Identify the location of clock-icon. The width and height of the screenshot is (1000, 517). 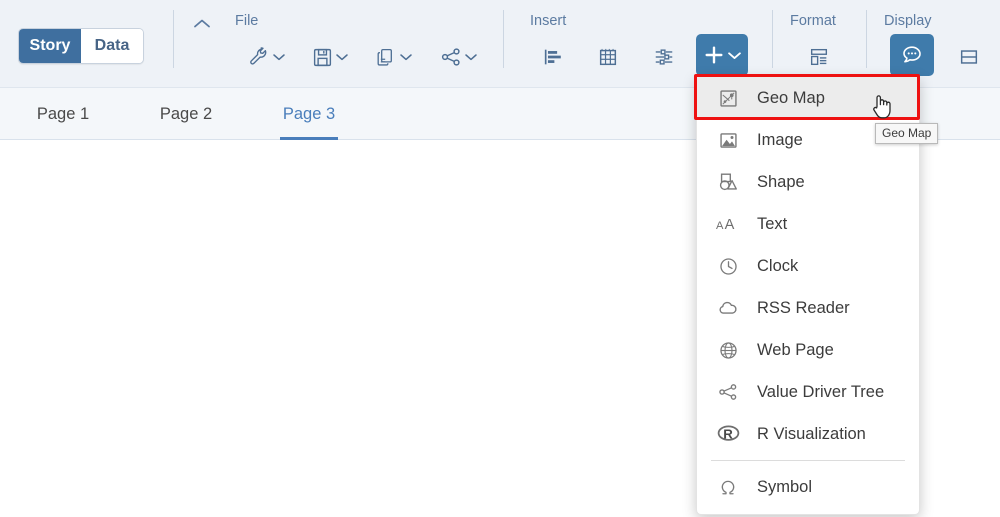
(728, 266).